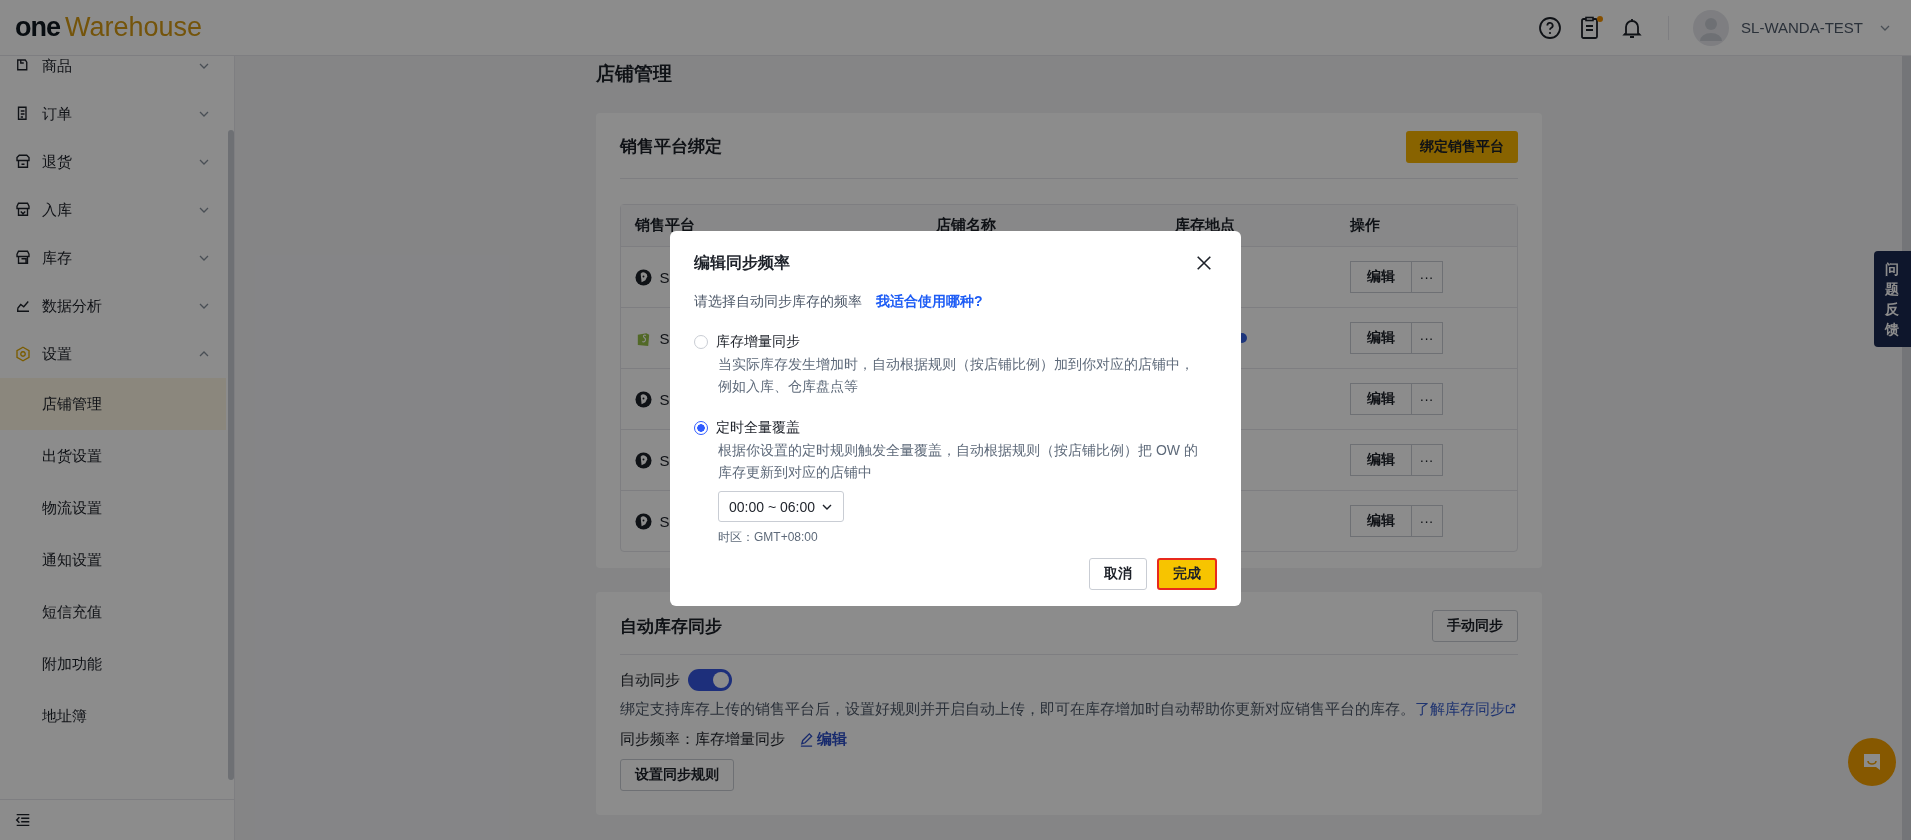 This screenshot has width=1911, height=840. I want to click on column-header: 销售平台, so click(665, 225).